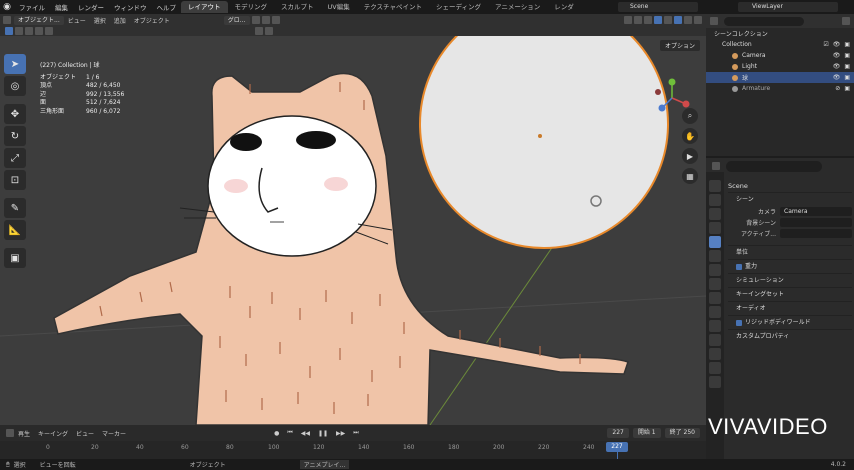 The width and height of the screenshot is (854, 470). Describe the element at coordinates (816, 233) in the screenshot. I see `active-clip-field` at that location.